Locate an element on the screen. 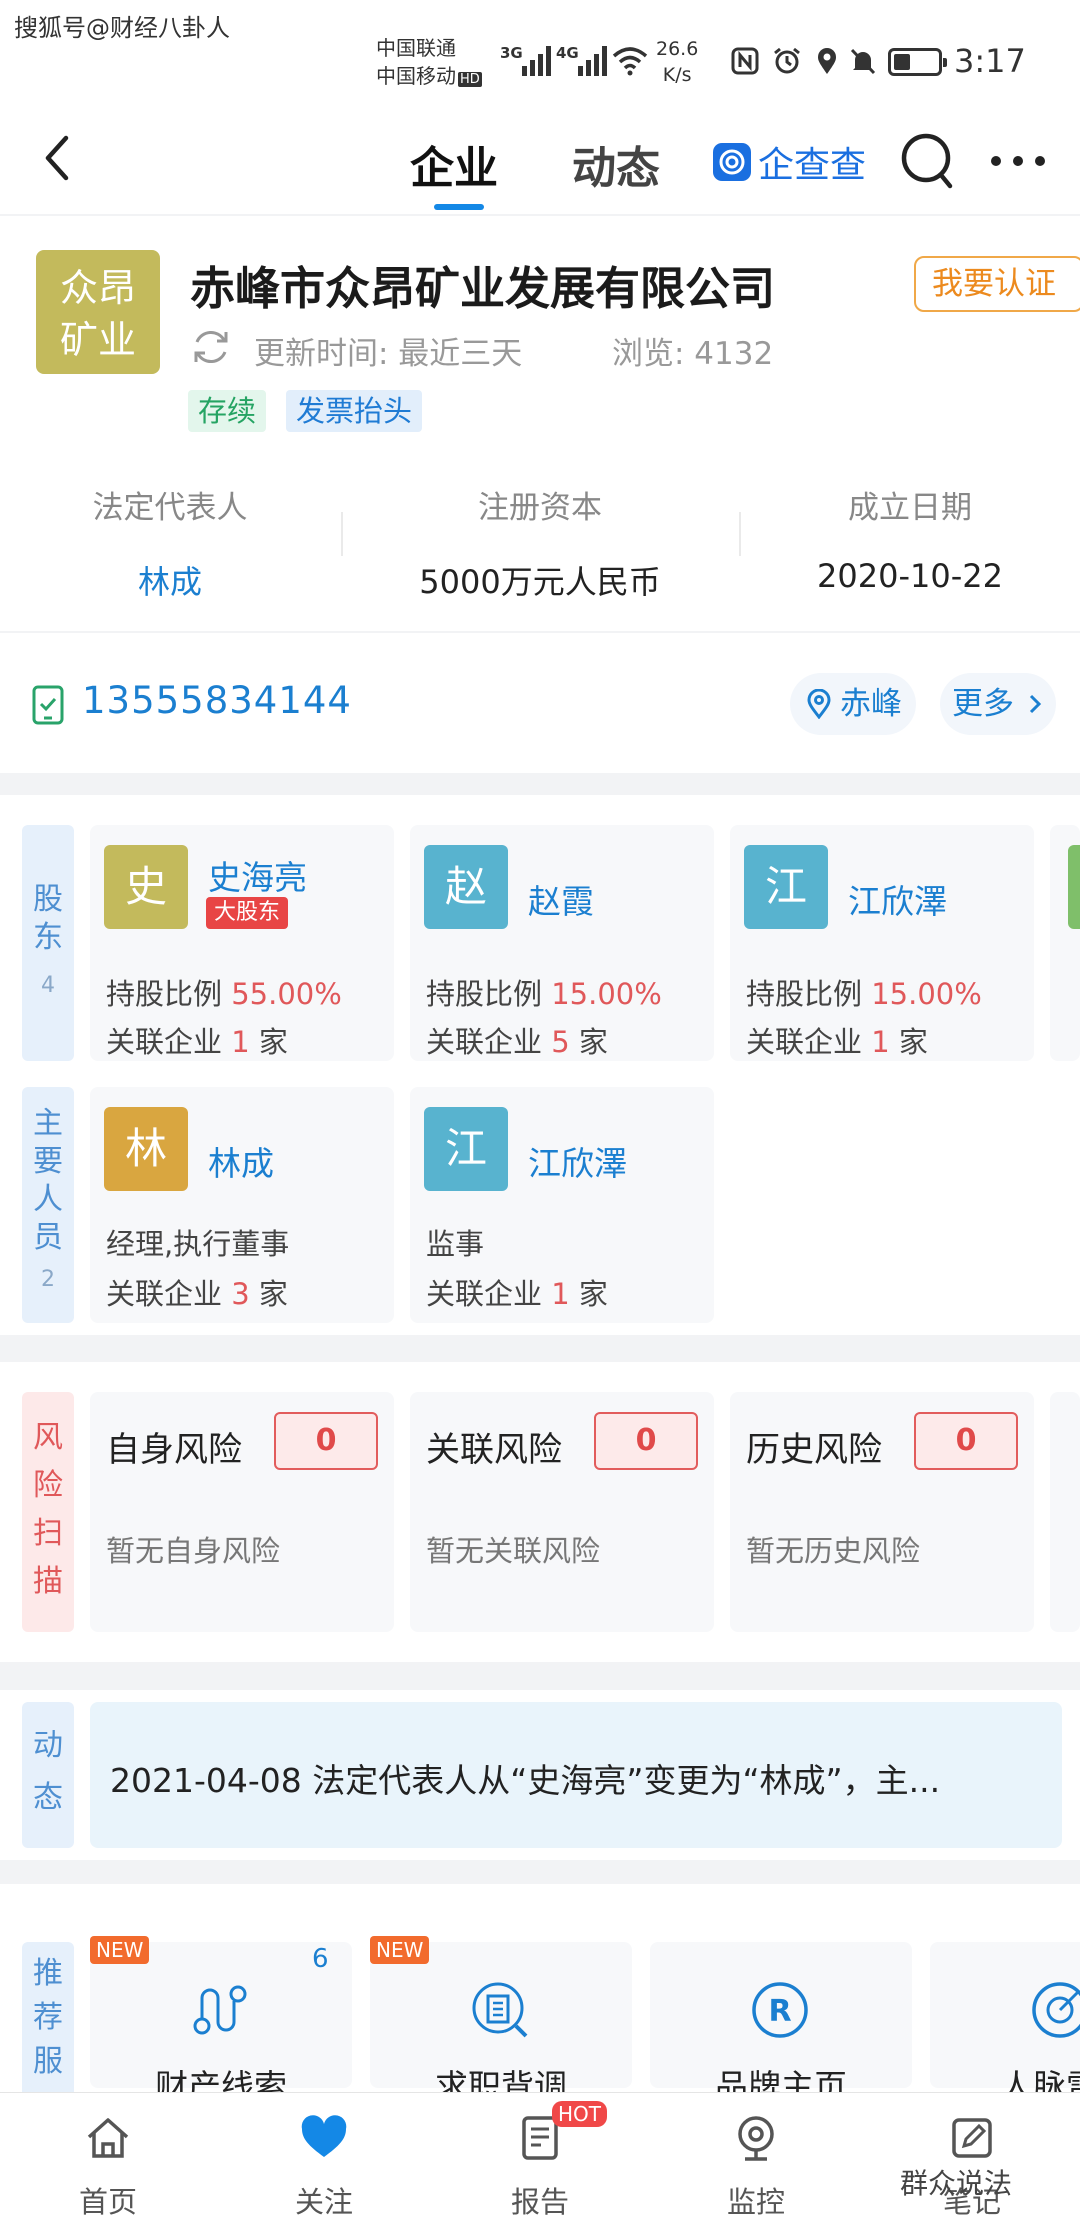 This screenshot has height=2228, width=1080. service-job-check: NEW 求职背调 is located at coordinates (501, 2014).